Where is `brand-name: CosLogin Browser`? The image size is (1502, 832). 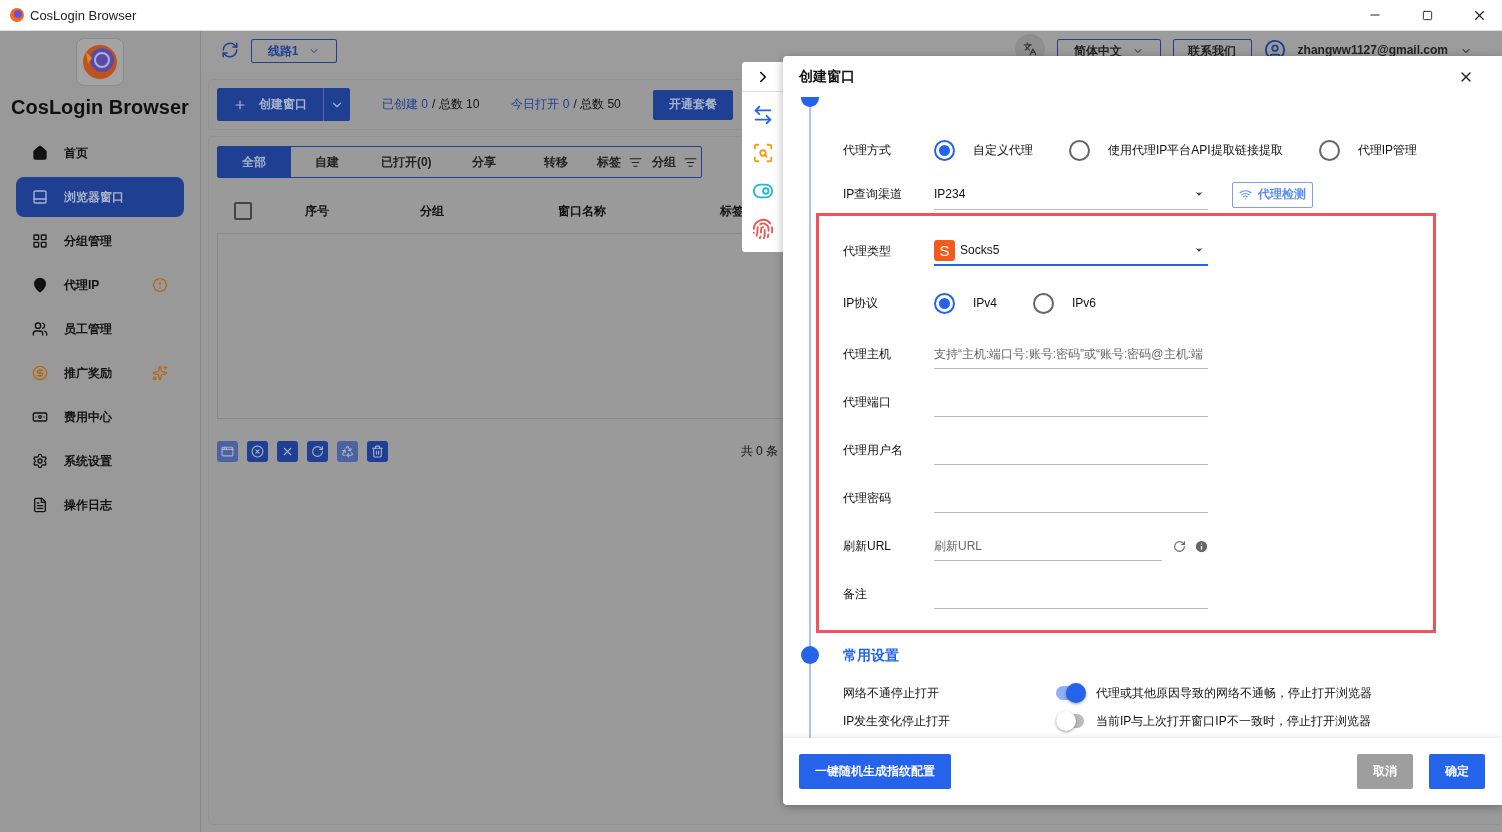
brand-name: CosLogin Browser is located at coordinates (100, 107).